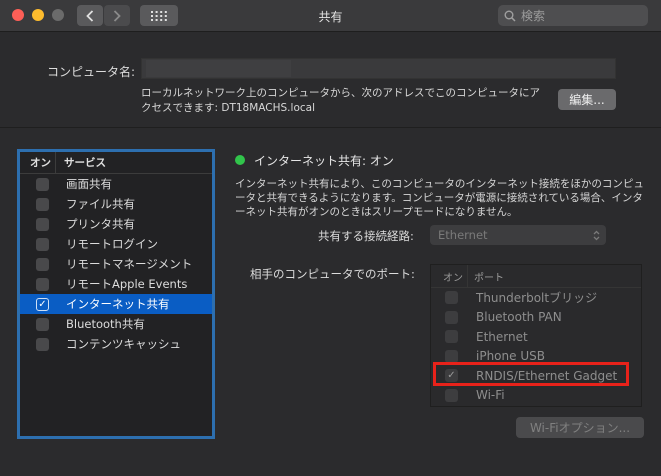 Image resolution: width=661 pixels, height=476 pixels. Describe the element at coordinates (502, 336) in the screenshot. I see `port-label: Ethernet` at that location.